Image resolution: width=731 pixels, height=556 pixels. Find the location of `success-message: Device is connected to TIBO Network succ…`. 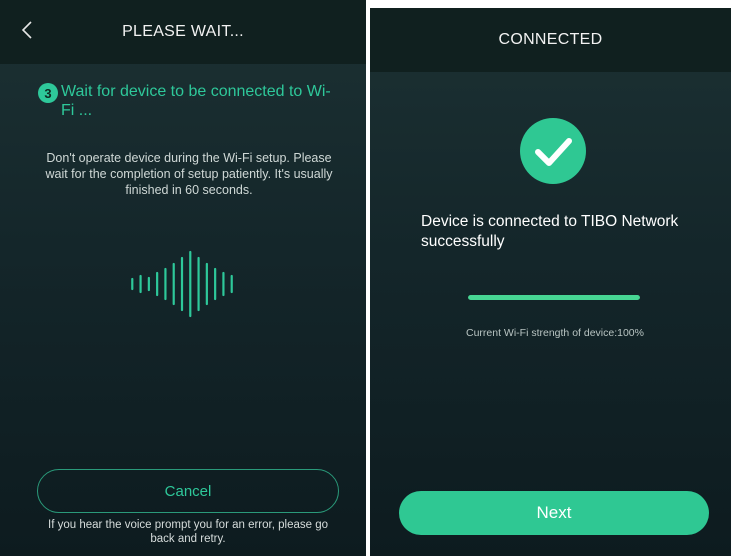

success-message: Device is connected to TIBO Network succ… is located at coordinates (550, 231).